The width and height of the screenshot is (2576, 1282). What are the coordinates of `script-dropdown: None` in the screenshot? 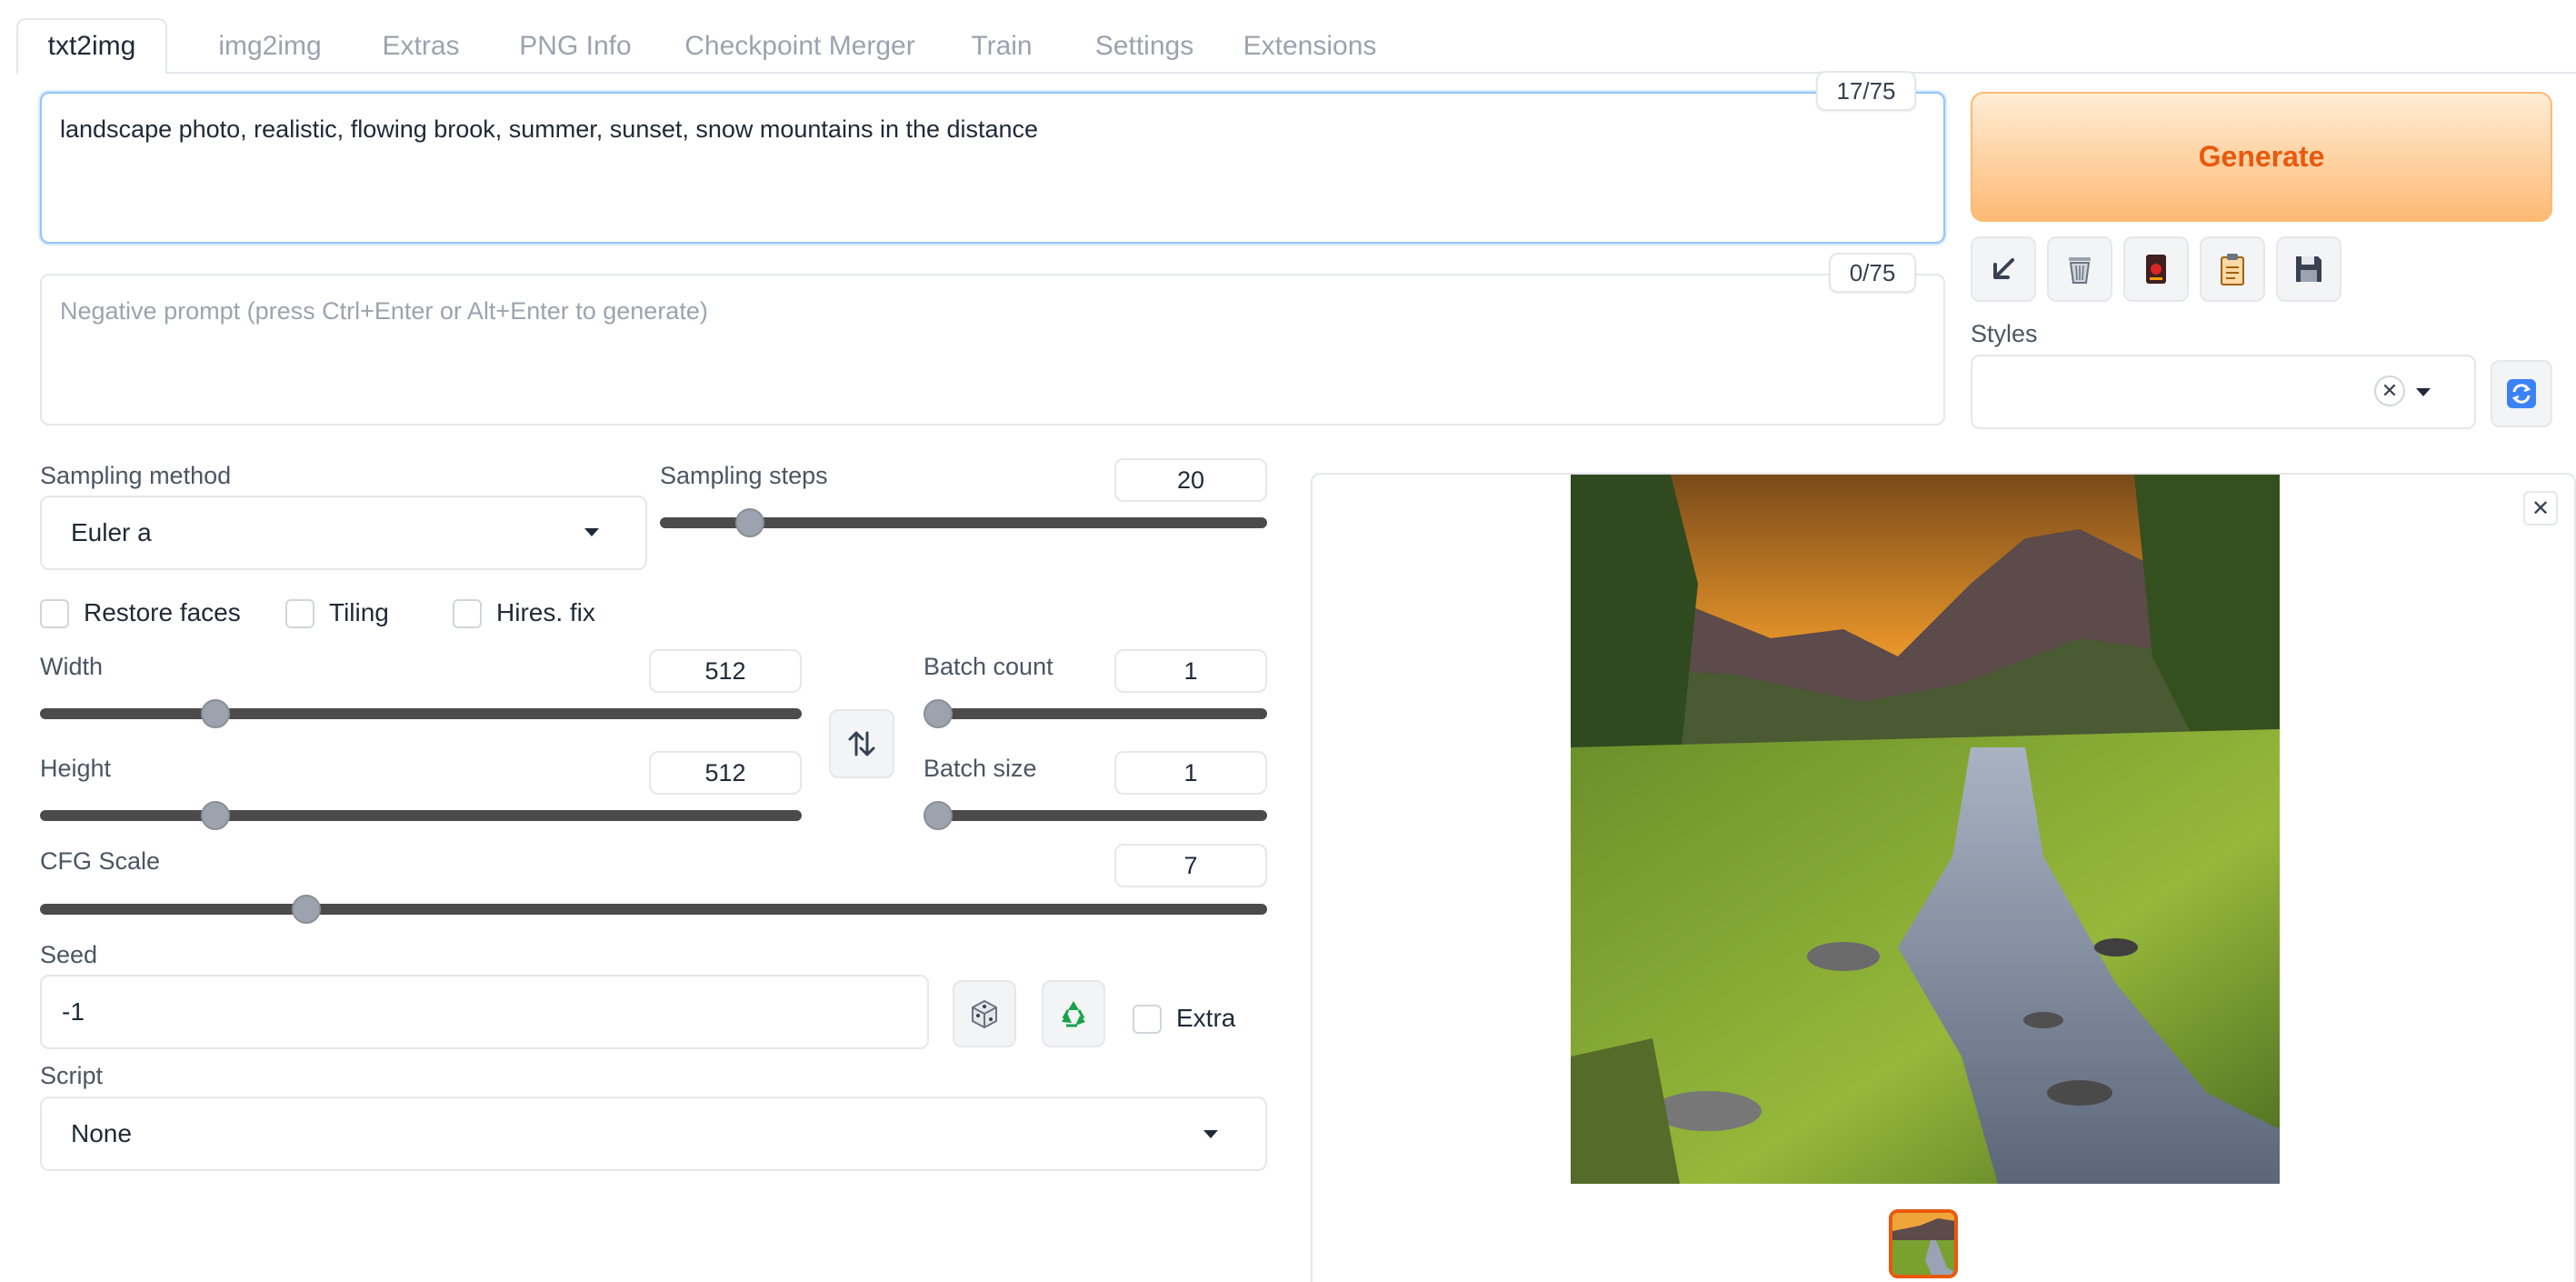 It's located at (653, 1134).